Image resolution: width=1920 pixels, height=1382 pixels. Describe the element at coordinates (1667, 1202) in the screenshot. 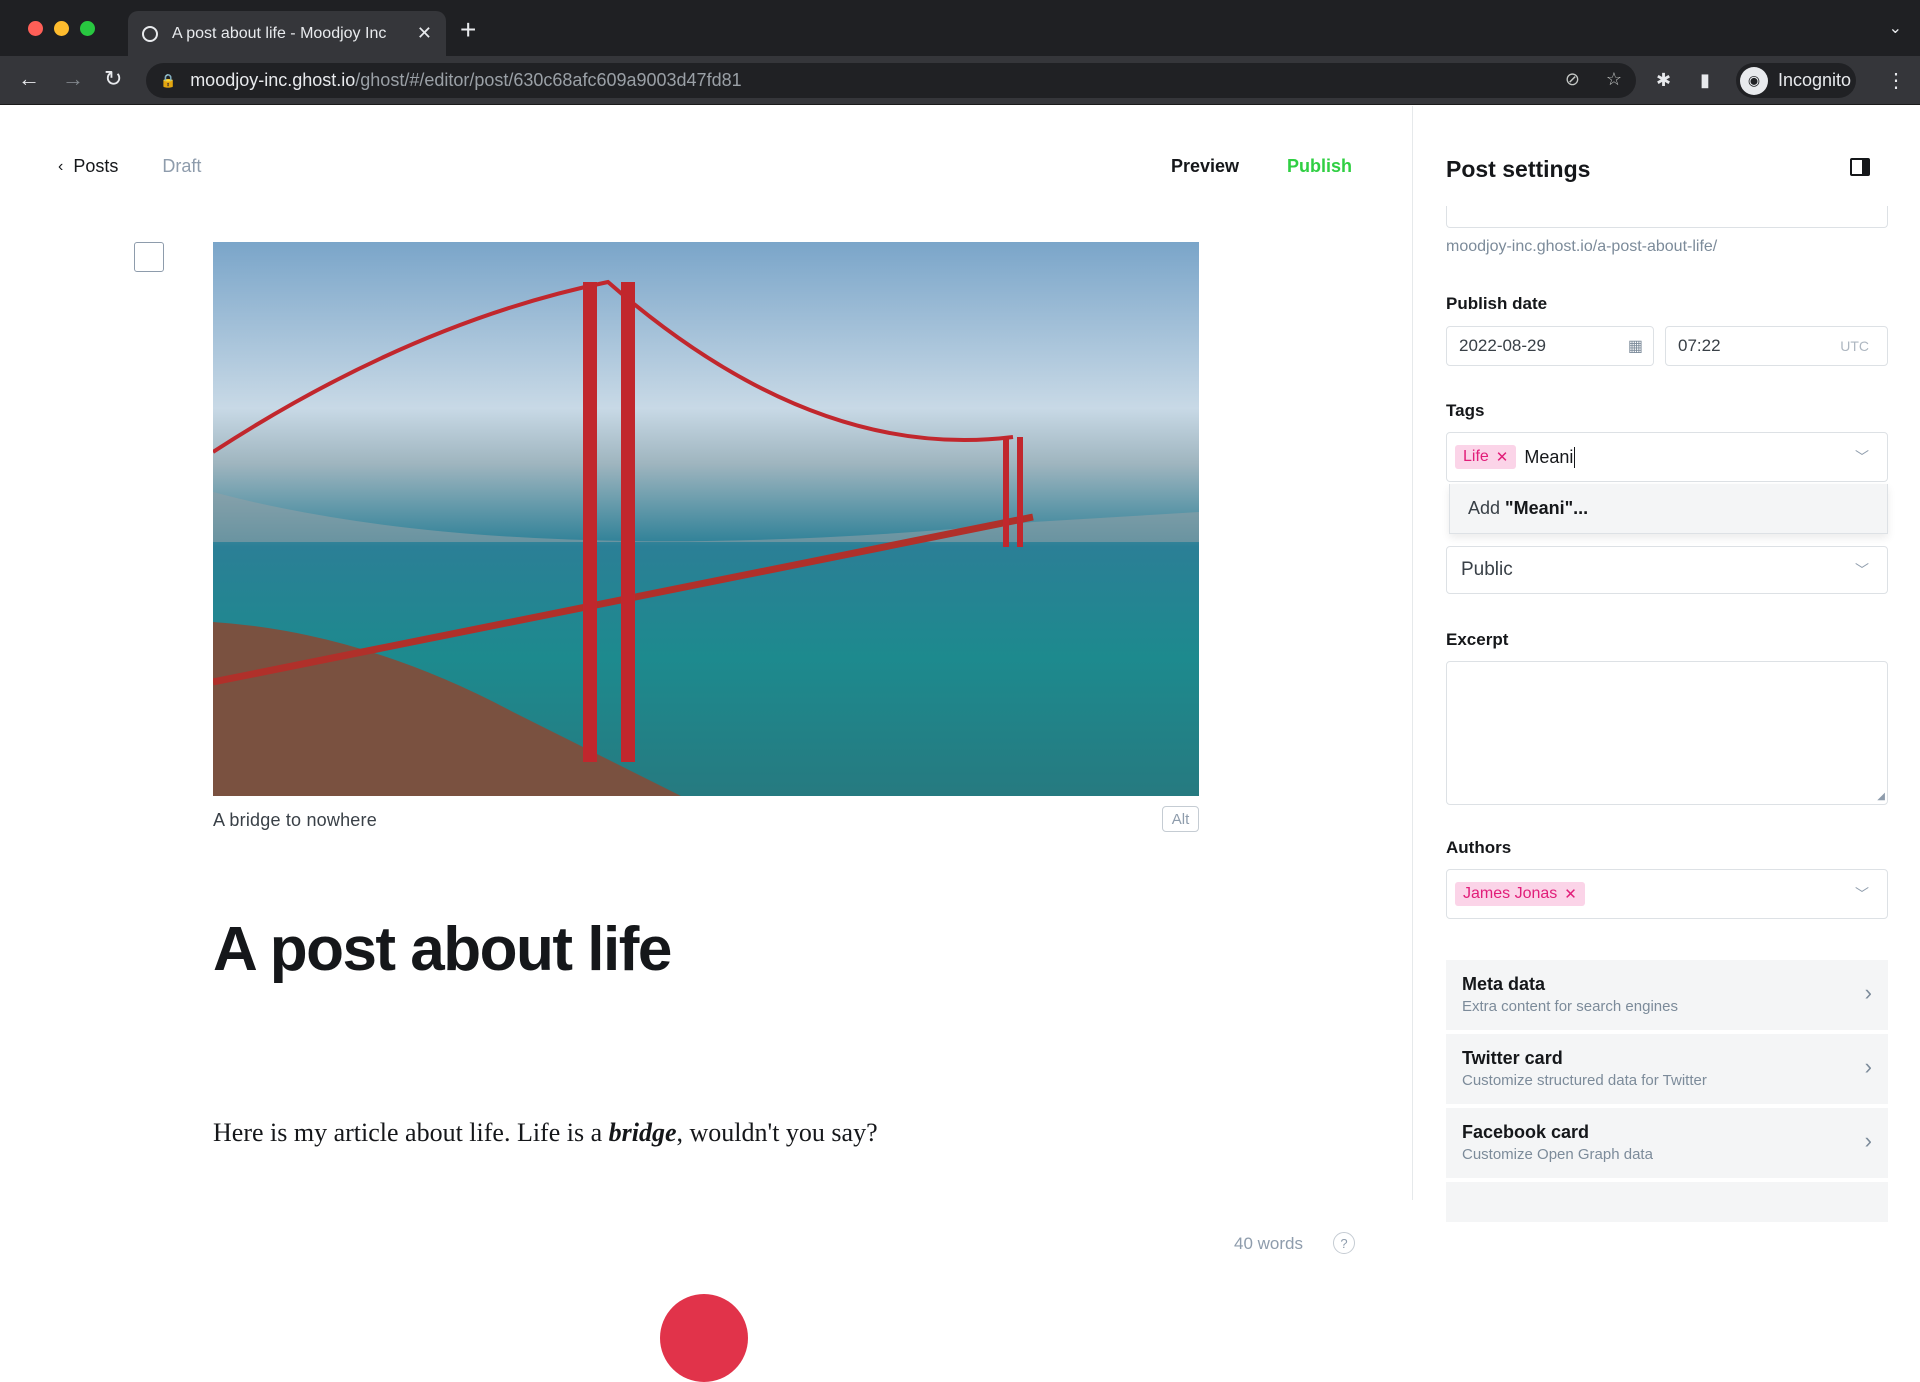

I see `next-settings-card` at that location.